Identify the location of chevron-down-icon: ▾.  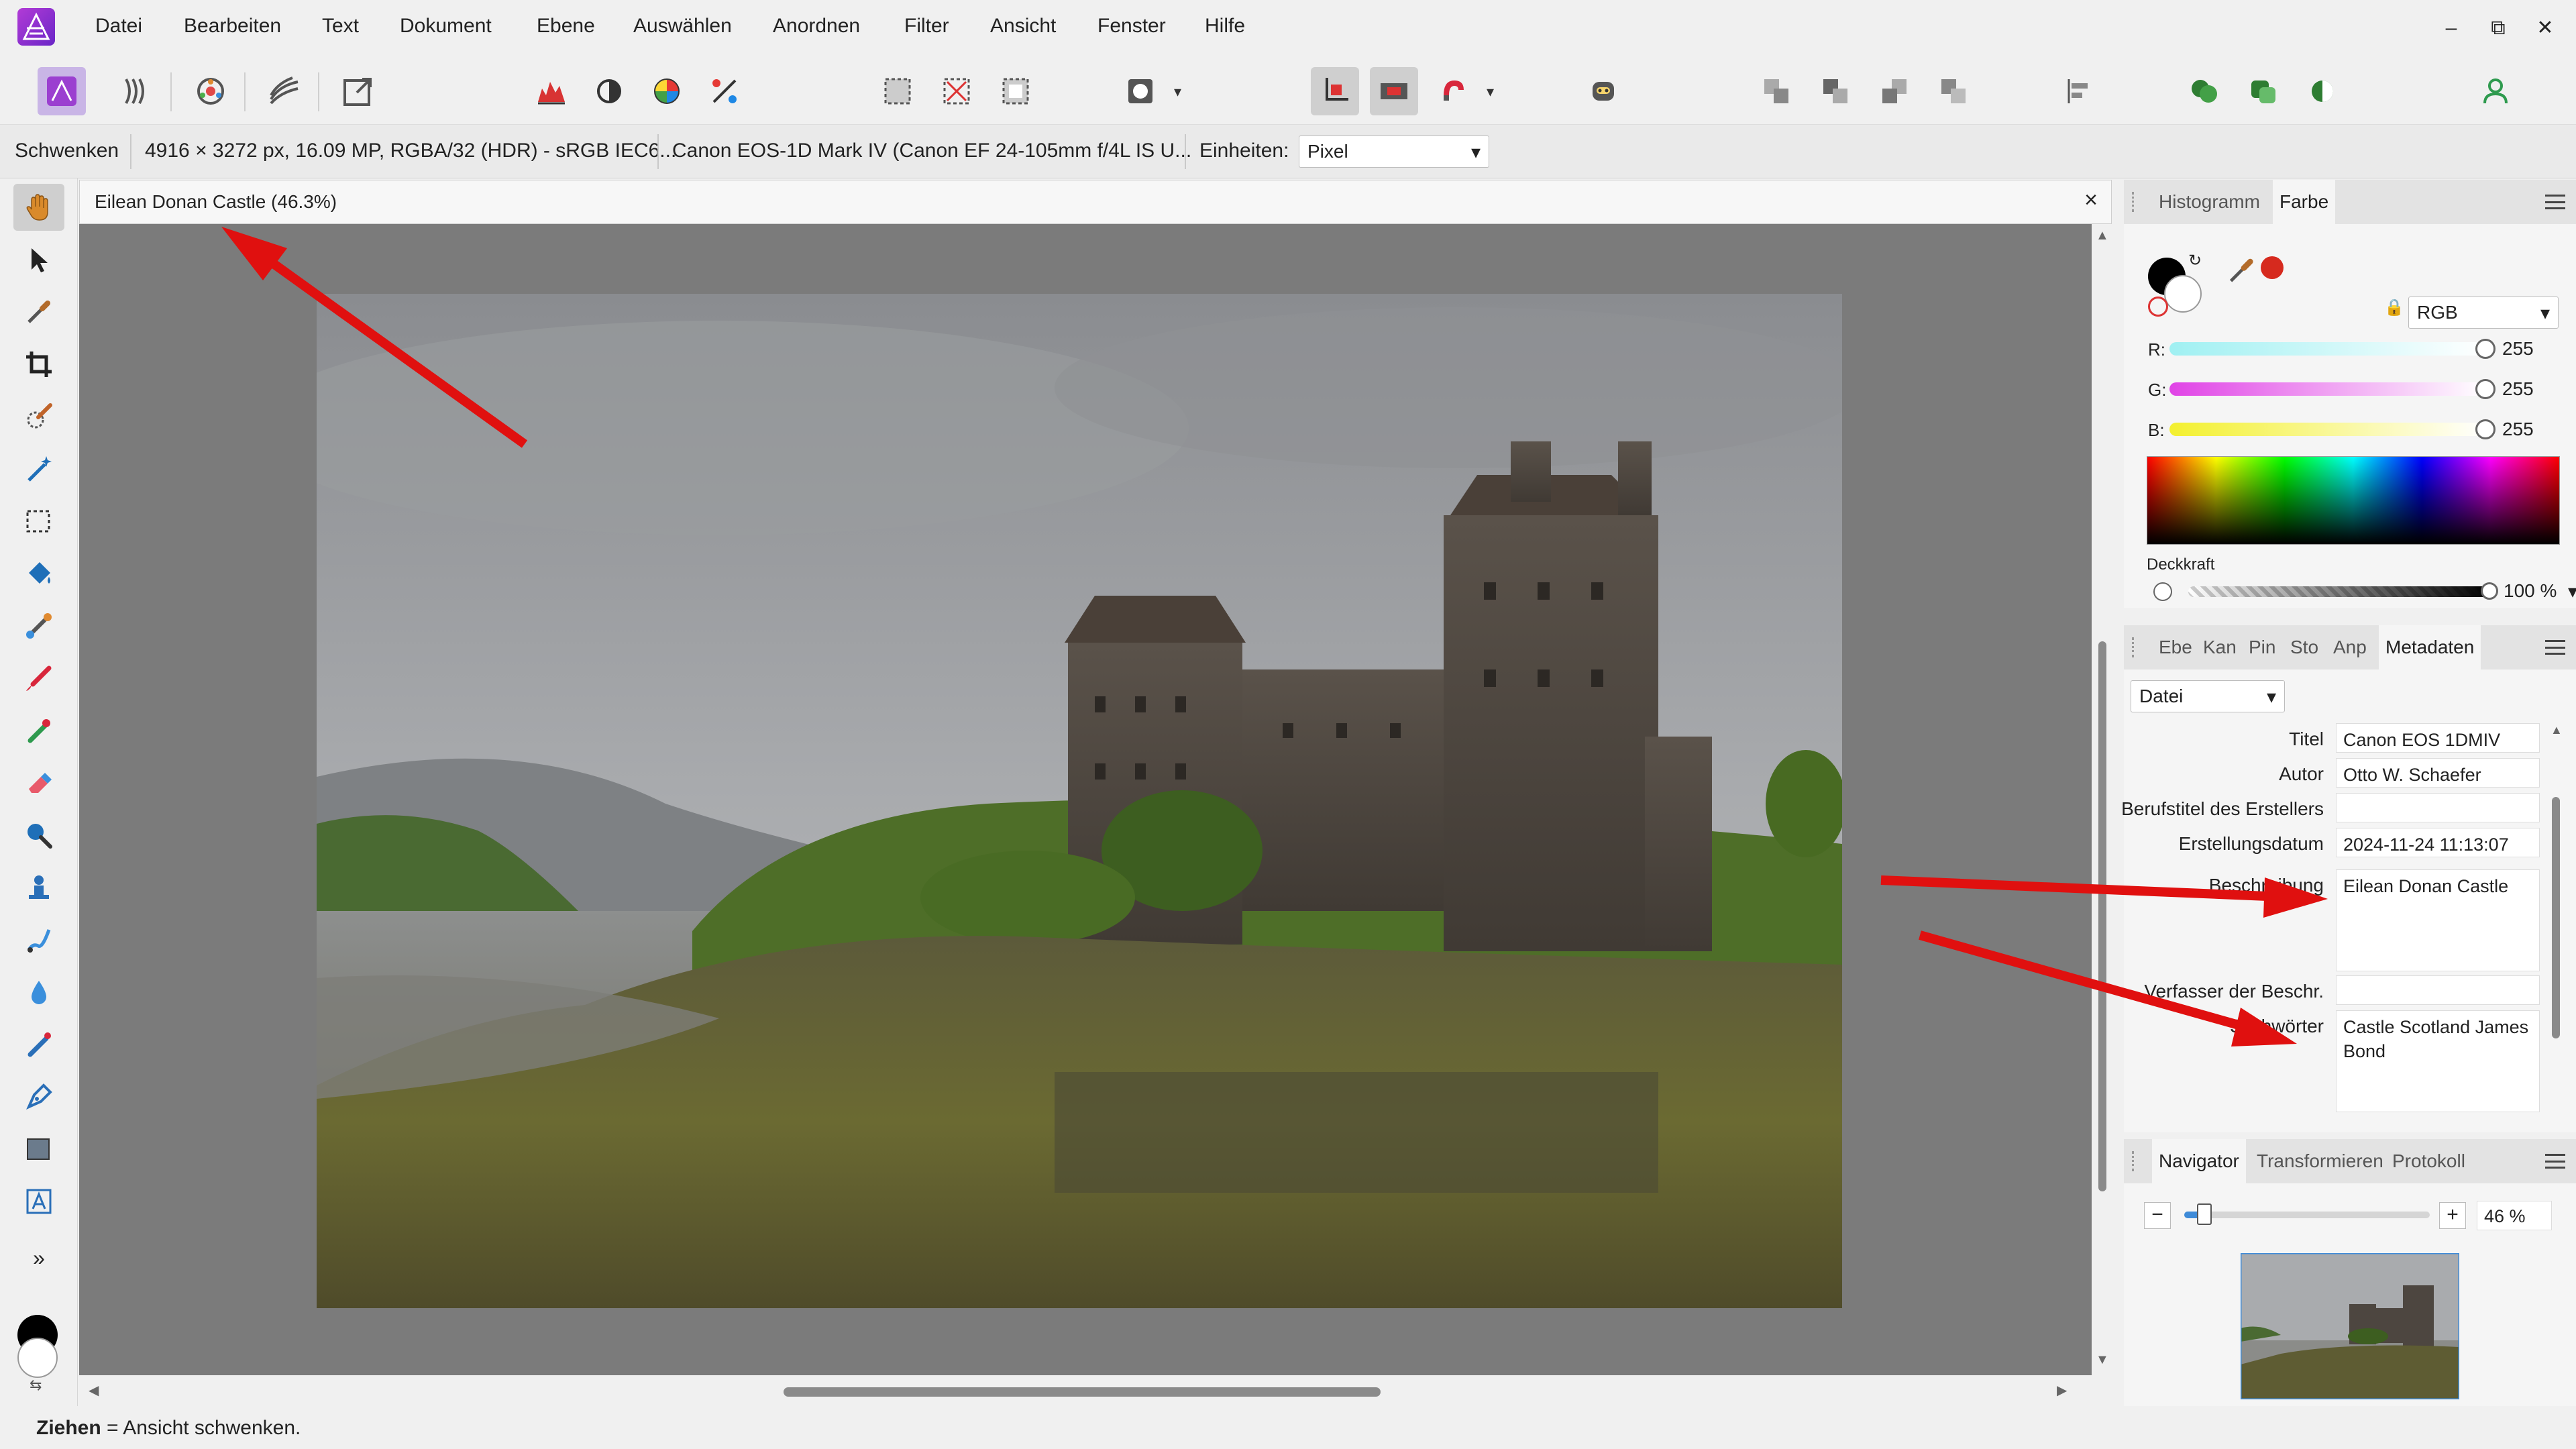
(1177, 92).